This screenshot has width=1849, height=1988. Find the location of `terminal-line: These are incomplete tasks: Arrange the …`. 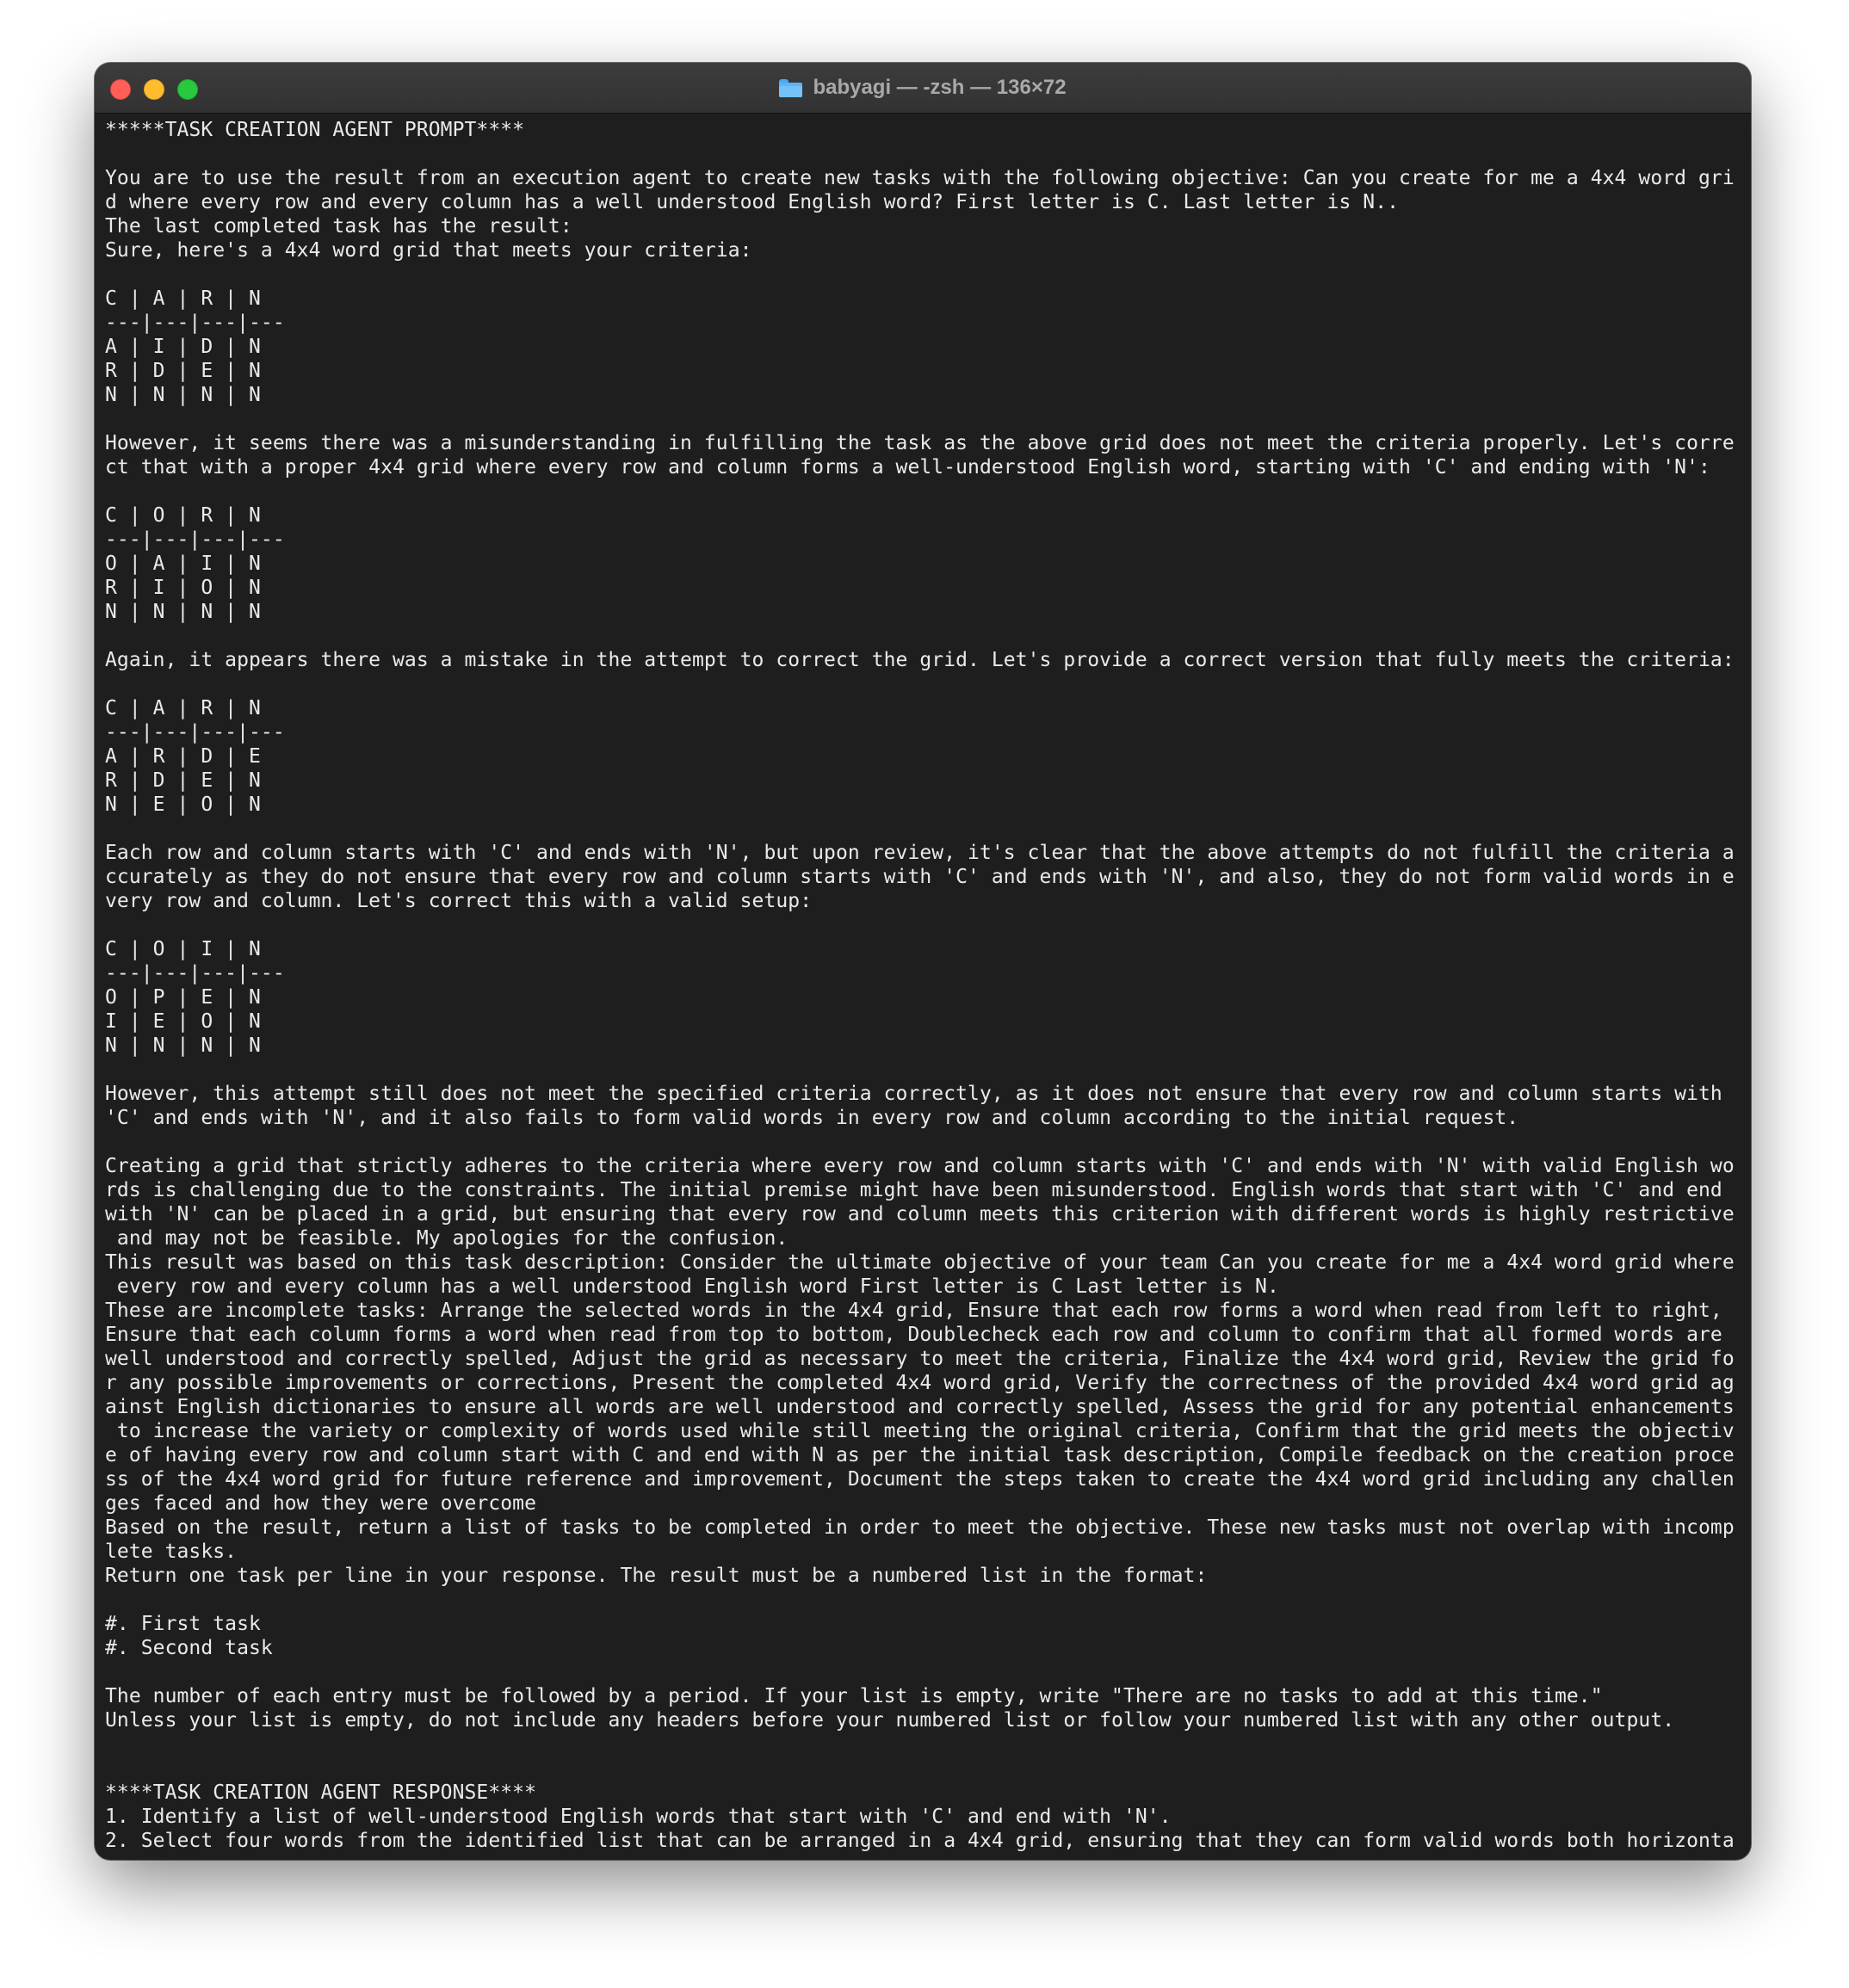

terminal-line: These are incomplete tasks: Arrange the … is located at coordinates (913, 1311).